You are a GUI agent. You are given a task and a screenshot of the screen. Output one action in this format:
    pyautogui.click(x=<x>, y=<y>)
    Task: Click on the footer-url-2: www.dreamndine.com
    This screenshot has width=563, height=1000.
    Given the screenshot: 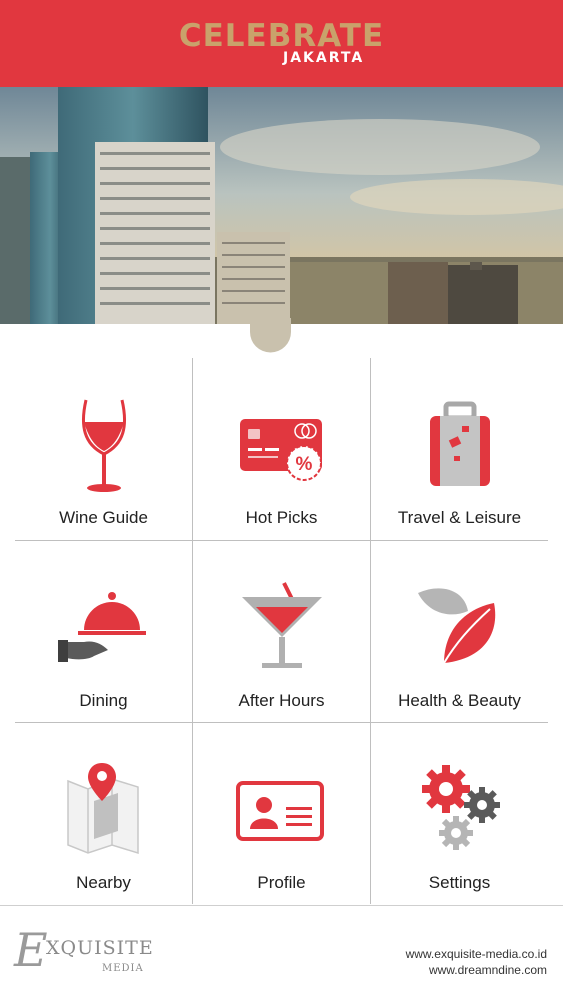 What is the action you would take?
    pyautogui.click(x=488, y=970)
    